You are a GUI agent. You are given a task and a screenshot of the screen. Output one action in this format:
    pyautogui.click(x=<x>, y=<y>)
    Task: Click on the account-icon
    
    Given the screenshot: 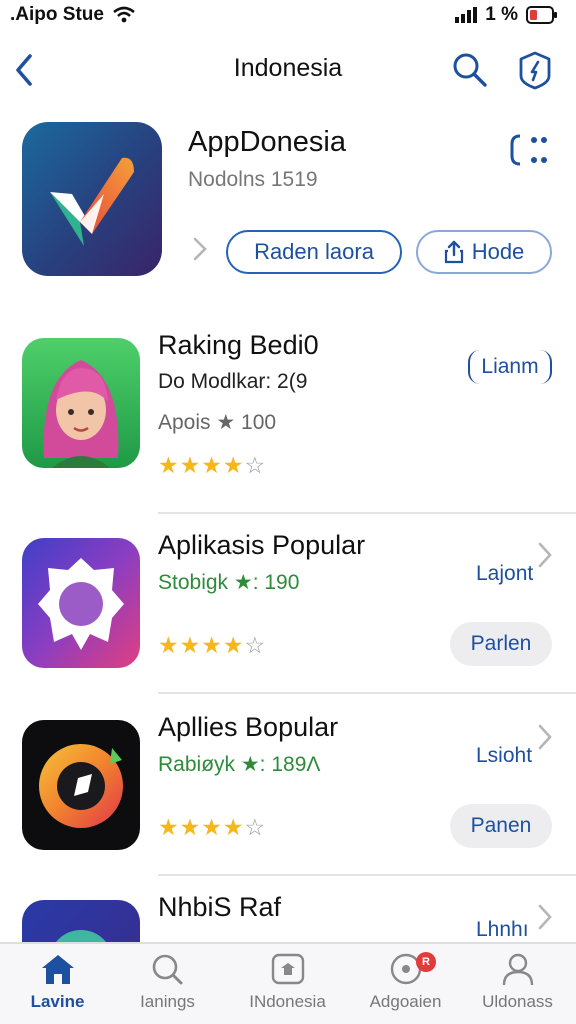 What is the action you would take?
    pyautogui.click(x=517, y=969)
    